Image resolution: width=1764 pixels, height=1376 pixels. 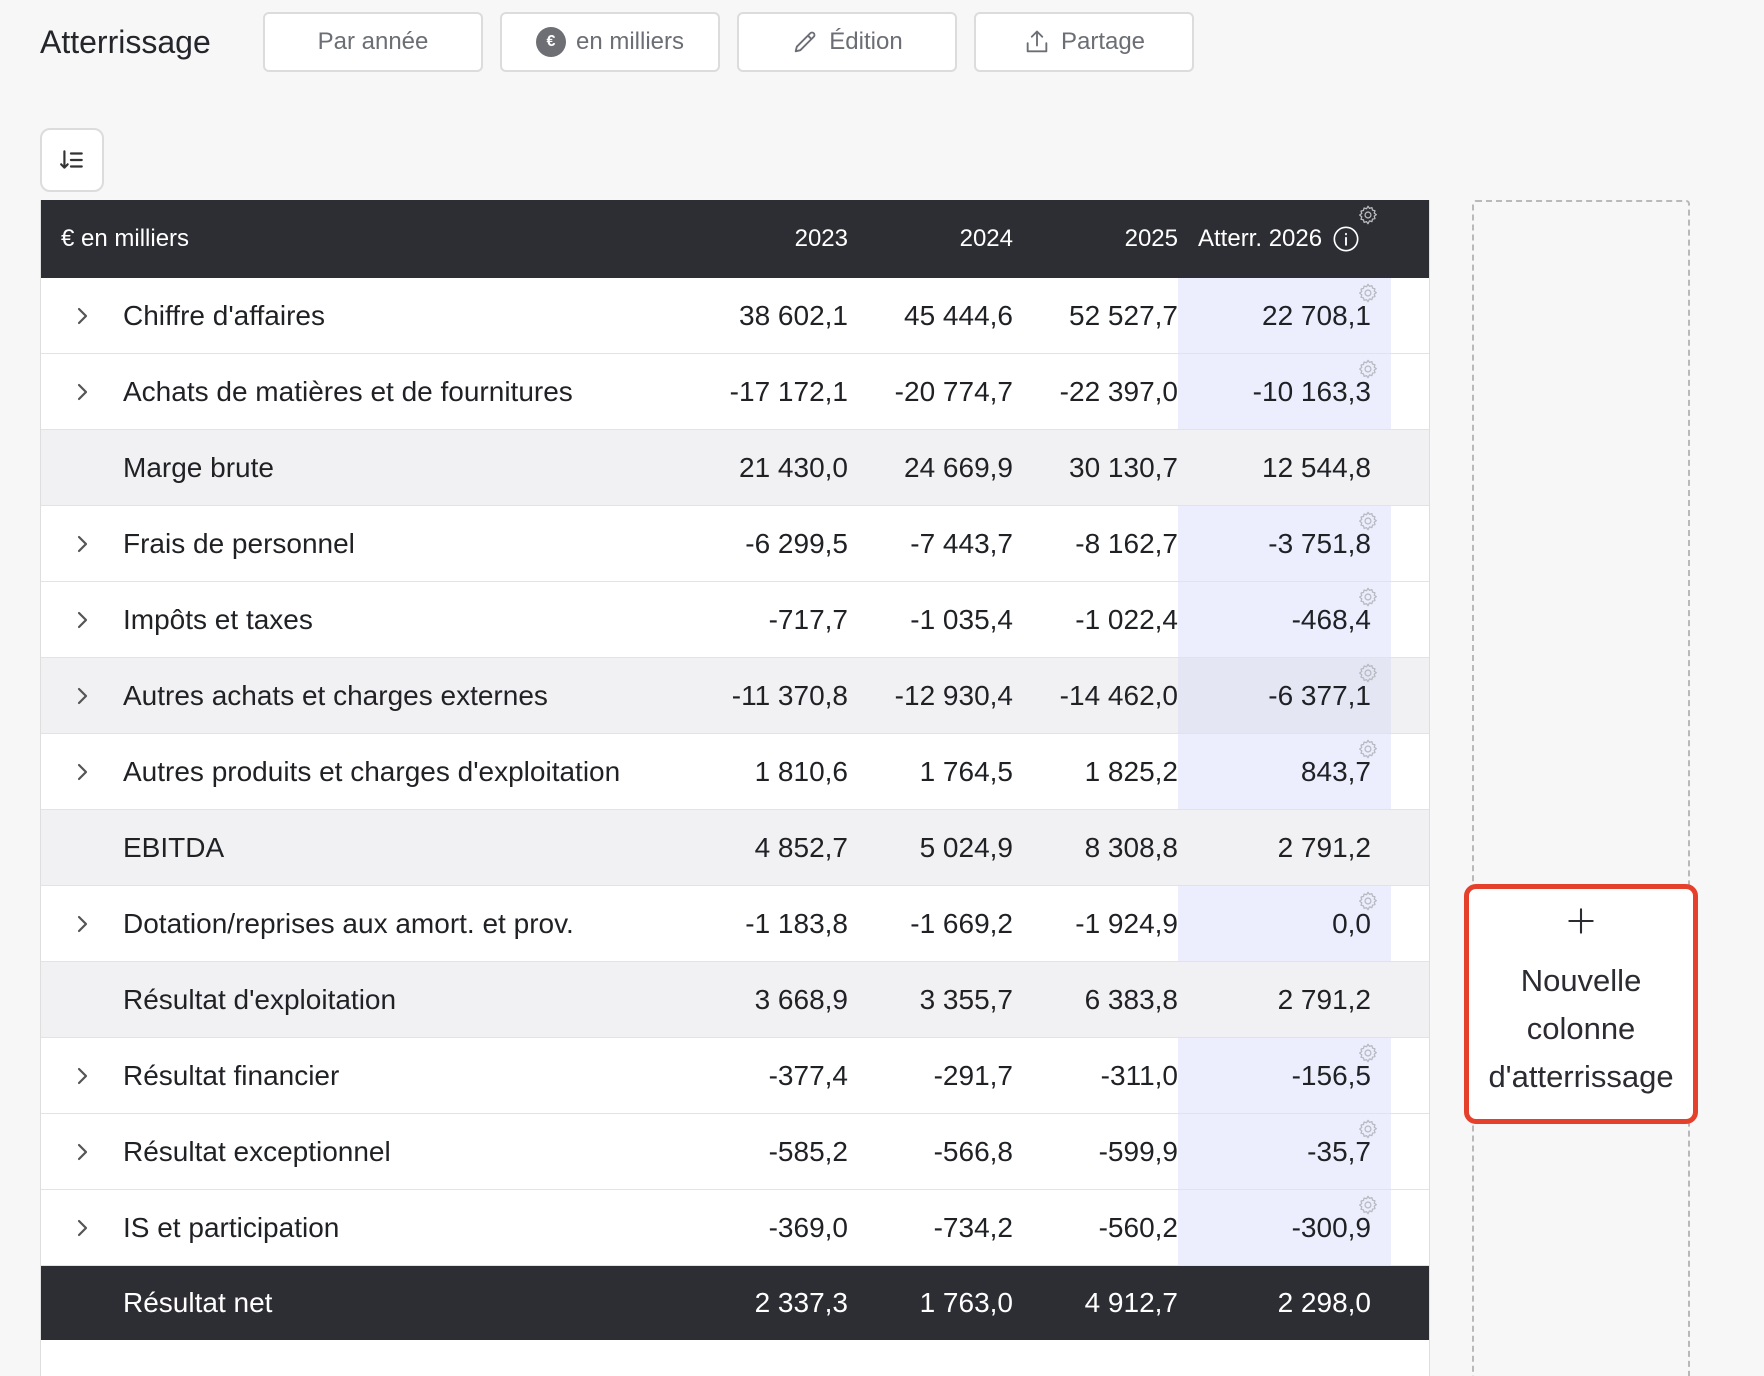 I want to click on value-cell: -585,2, so click(x=808, y=1151).